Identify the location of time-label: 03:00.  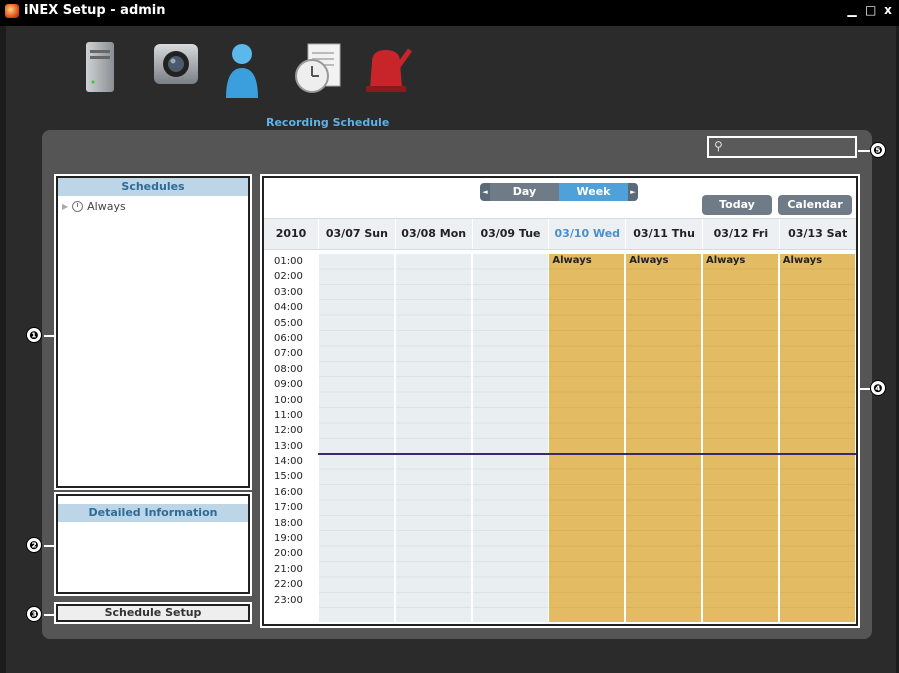
(288, 292).